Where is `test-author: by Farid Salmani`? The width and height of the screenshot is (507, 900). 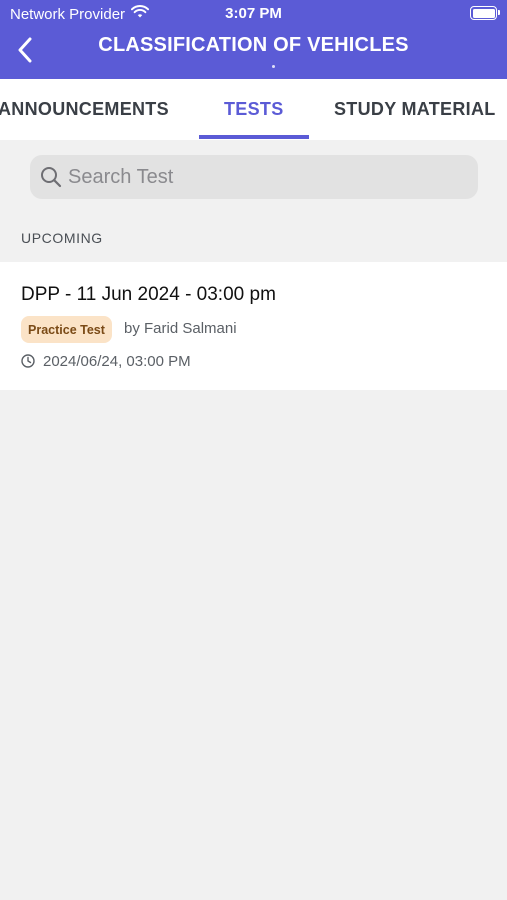 test-author: by Farid Salmani is located at coordinates (180, 328).